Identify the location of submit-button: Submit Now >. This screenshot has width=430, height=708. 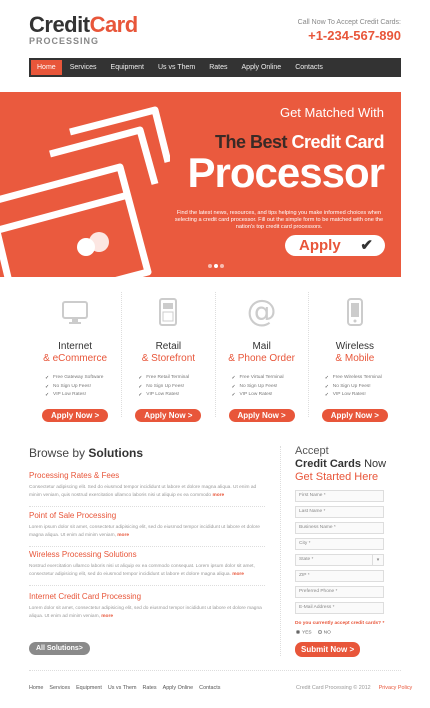
(328, 649).